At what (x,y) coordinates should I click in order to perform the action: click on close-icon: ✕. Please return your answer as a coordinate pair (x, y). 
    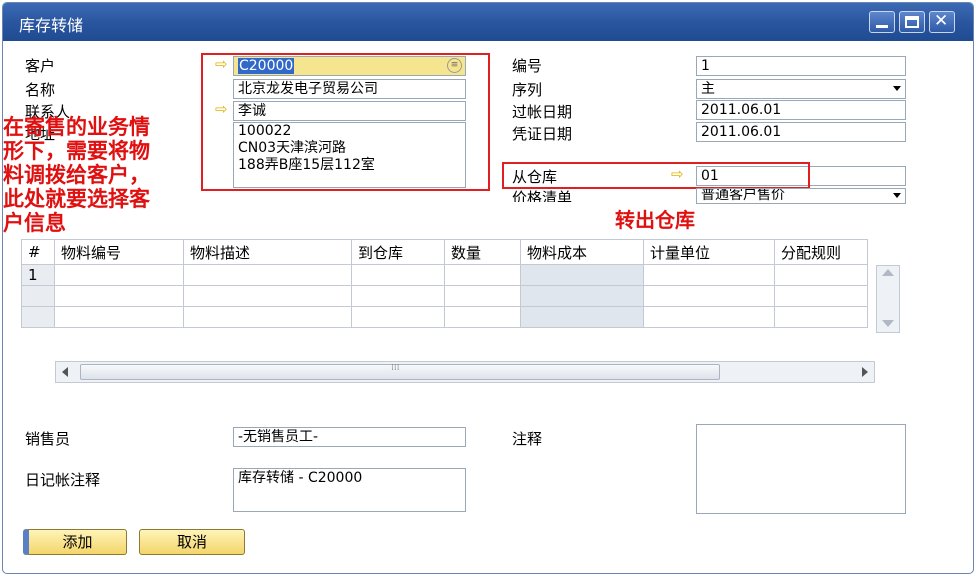
    Looking at the image, I should click on (942, 22).